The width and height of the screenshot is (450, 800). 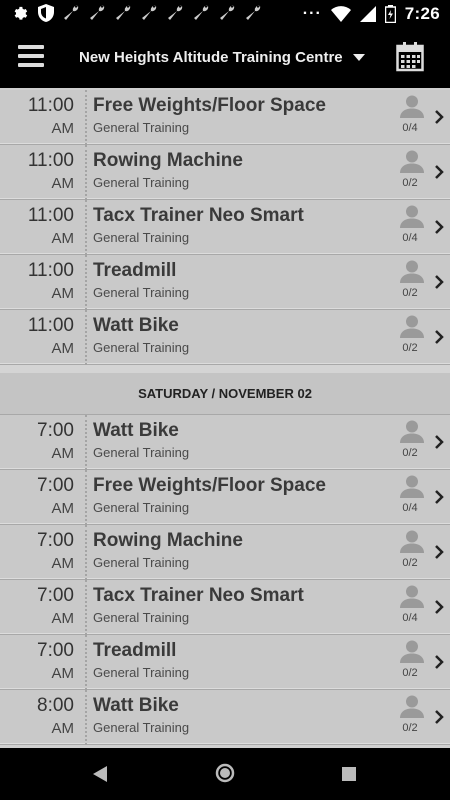 I want to click on back-triangle-icon, so click(x=100, y=774).